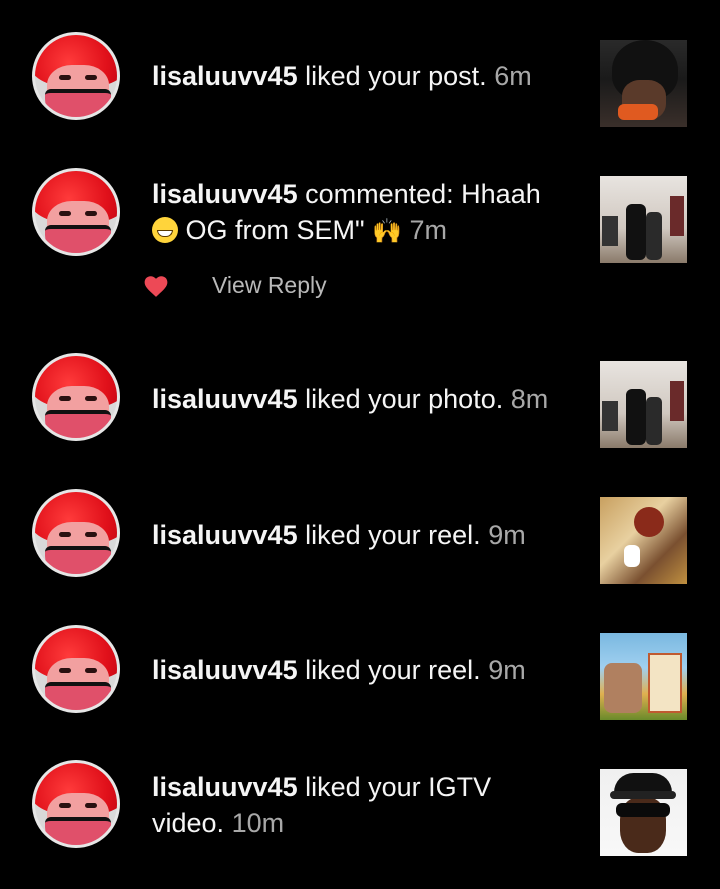 The height and width of the screenshot is (889, 720). I want to click on comment-text-cont: OG from SEM", so click(275, 230).